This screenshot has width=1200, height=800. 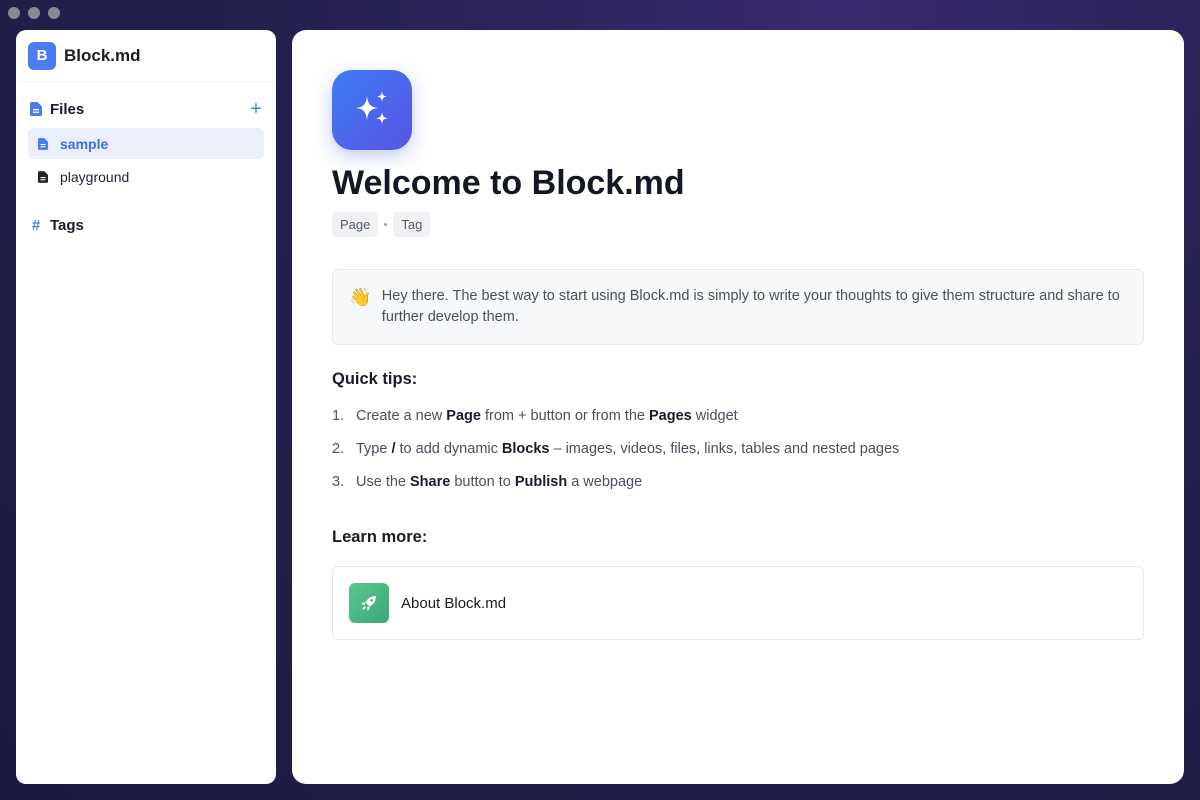 What do you see at coordinates (375, 379) in the screenshot?
I see `quick-tips-heading: Quick tips:` at bounding box center [375, 379].